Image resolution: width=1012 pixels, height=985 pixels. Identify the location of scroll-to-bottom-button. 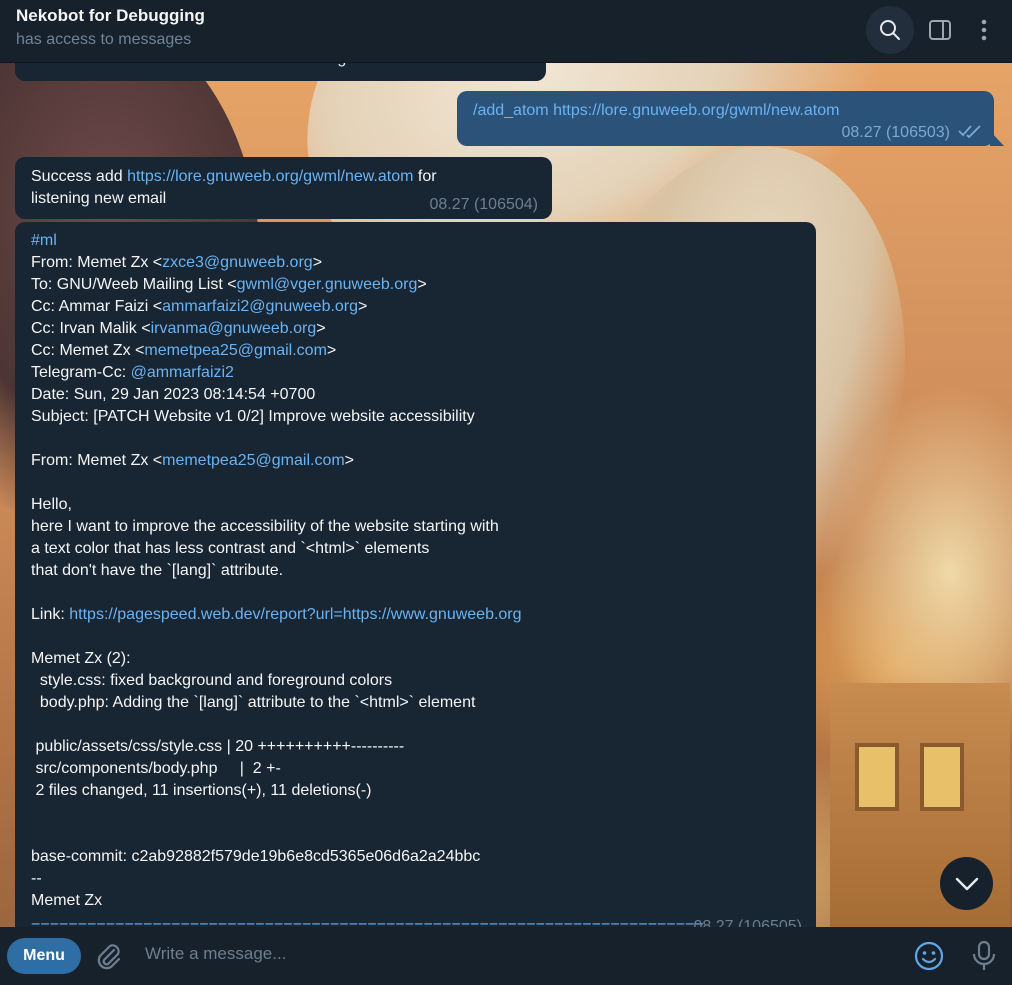
(966, 883).